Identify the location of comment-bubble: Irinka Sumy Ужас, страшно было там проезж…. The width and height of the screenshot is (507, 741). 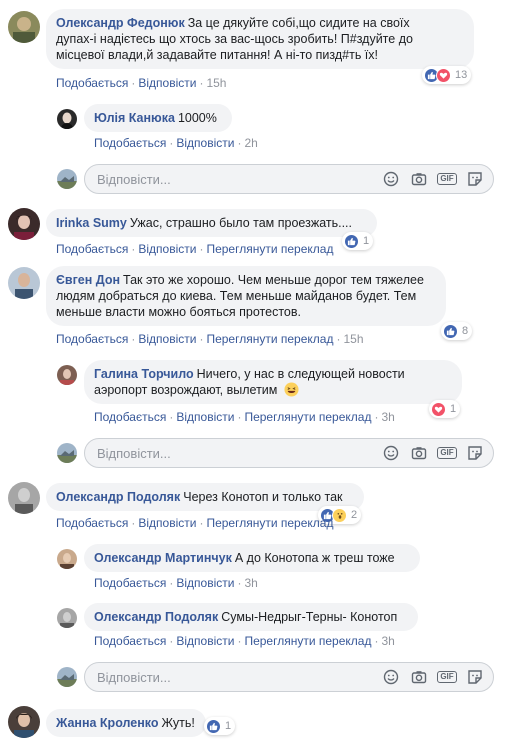
(211, 223).